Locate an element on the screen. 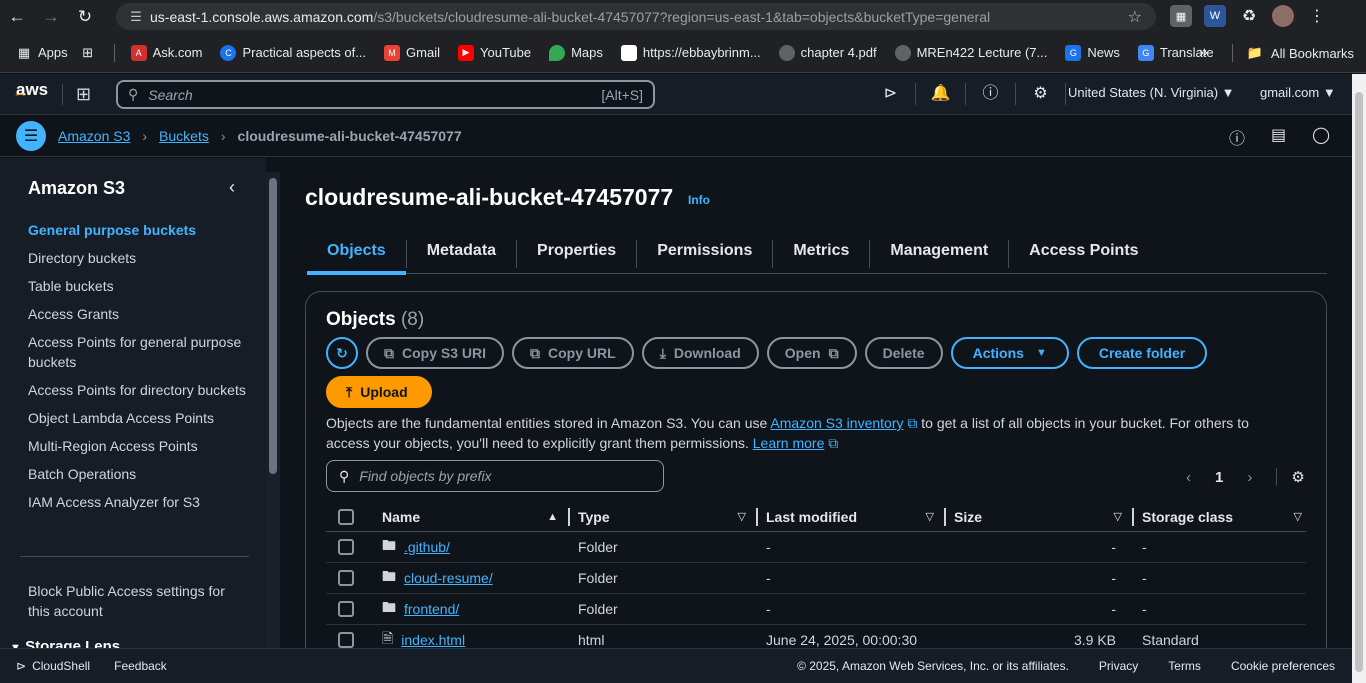  more-bookmarks-chevron-icon: » is located at coordinates (1203, 53).